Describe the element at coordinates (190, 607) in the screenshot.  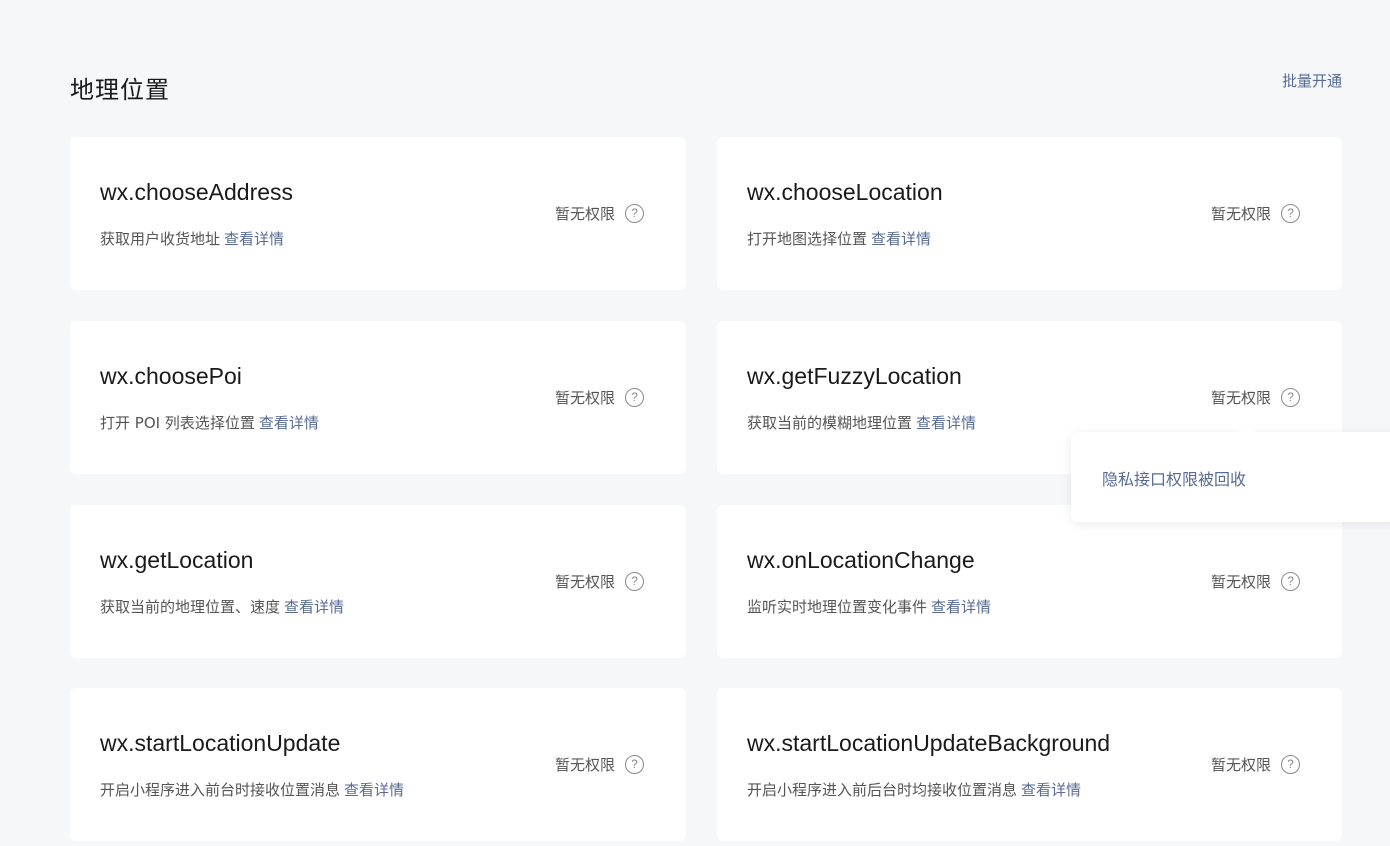
I see `api-description-text: 获取当前的地理位置、速度` at that location.